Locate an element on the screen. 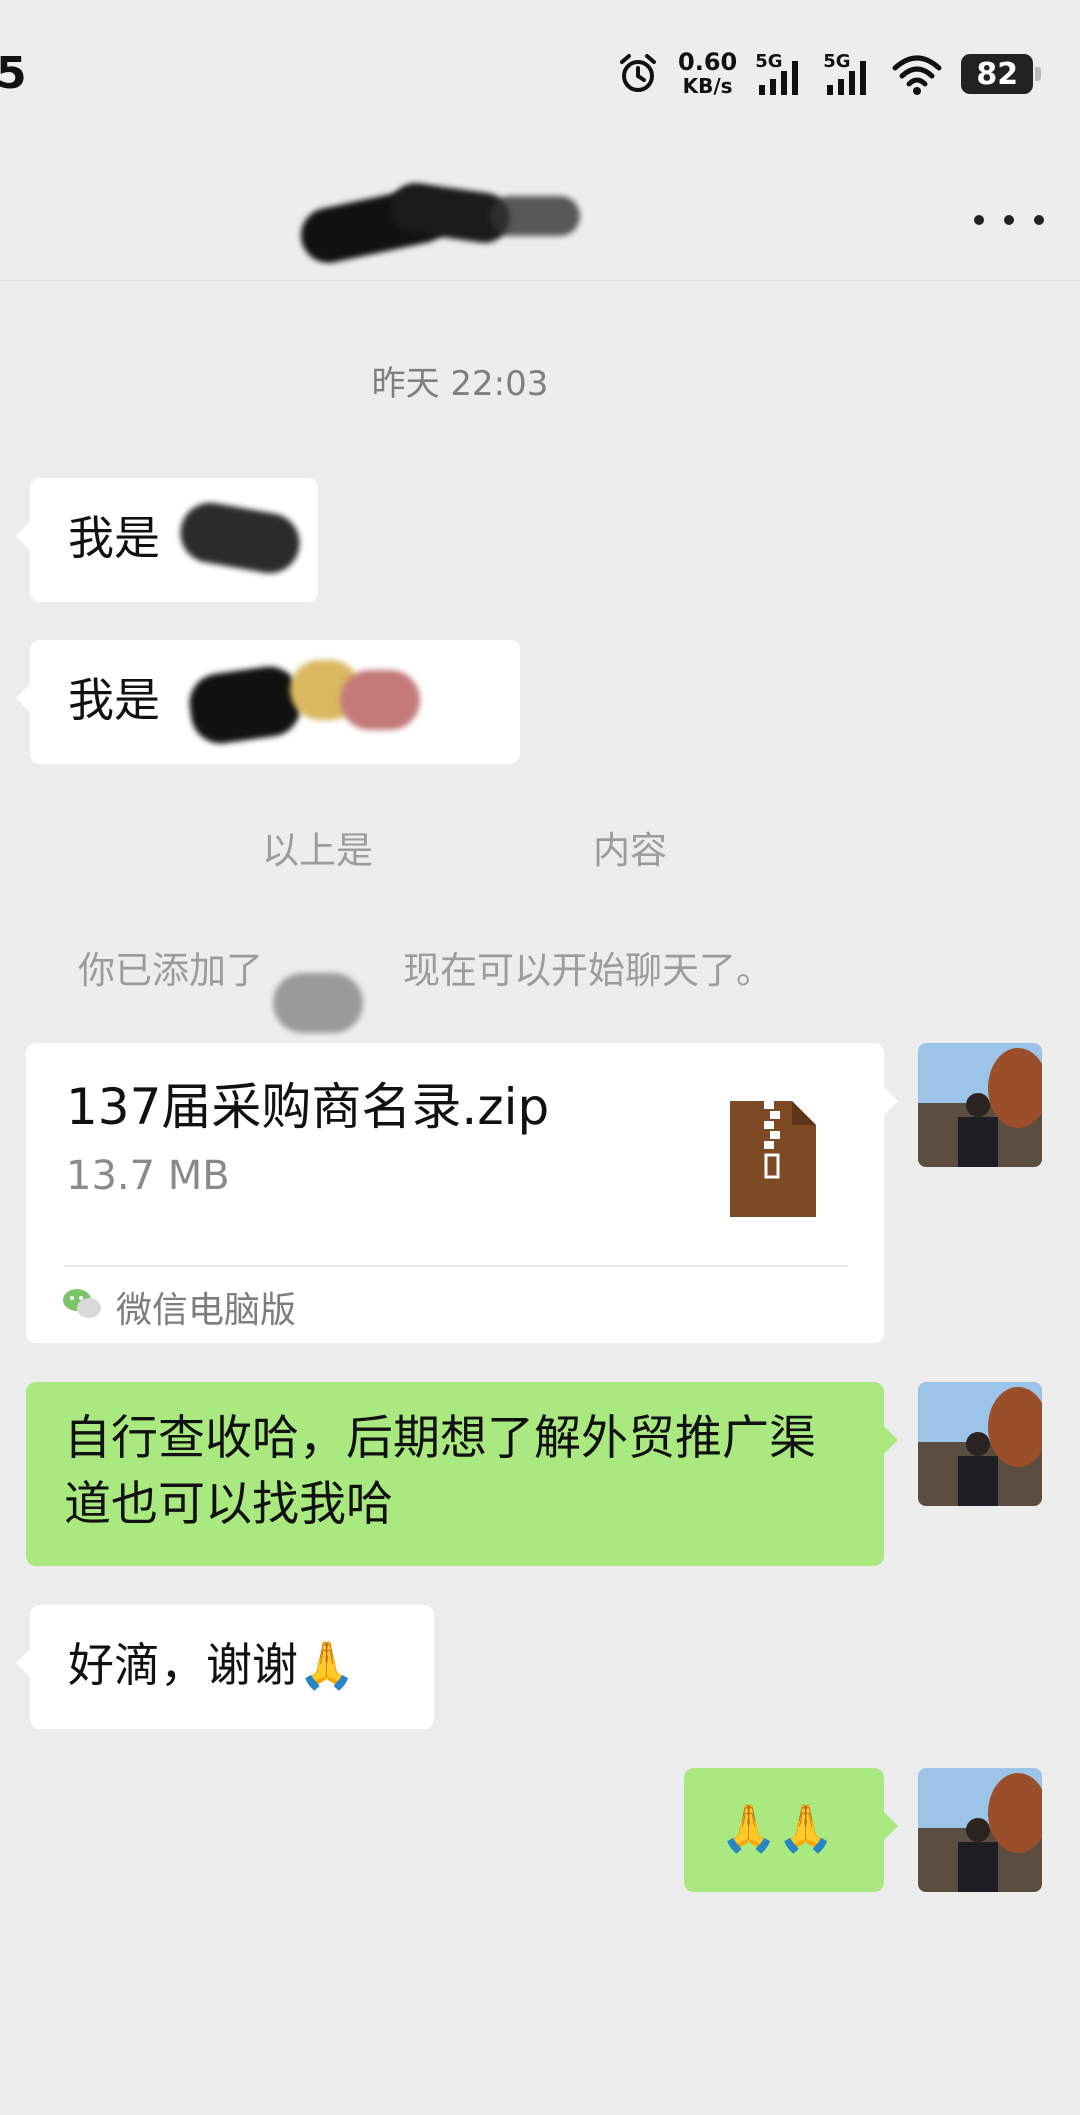  status-time: 5 is located at coordinates (13, 73).